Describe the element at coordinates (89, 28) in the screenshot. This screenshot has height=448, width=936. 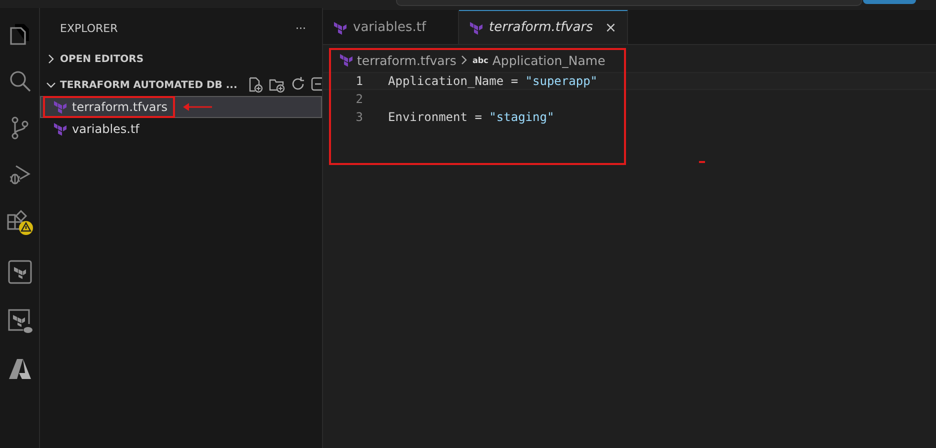
I see `sidebar-title: EXPLORER` at that location.